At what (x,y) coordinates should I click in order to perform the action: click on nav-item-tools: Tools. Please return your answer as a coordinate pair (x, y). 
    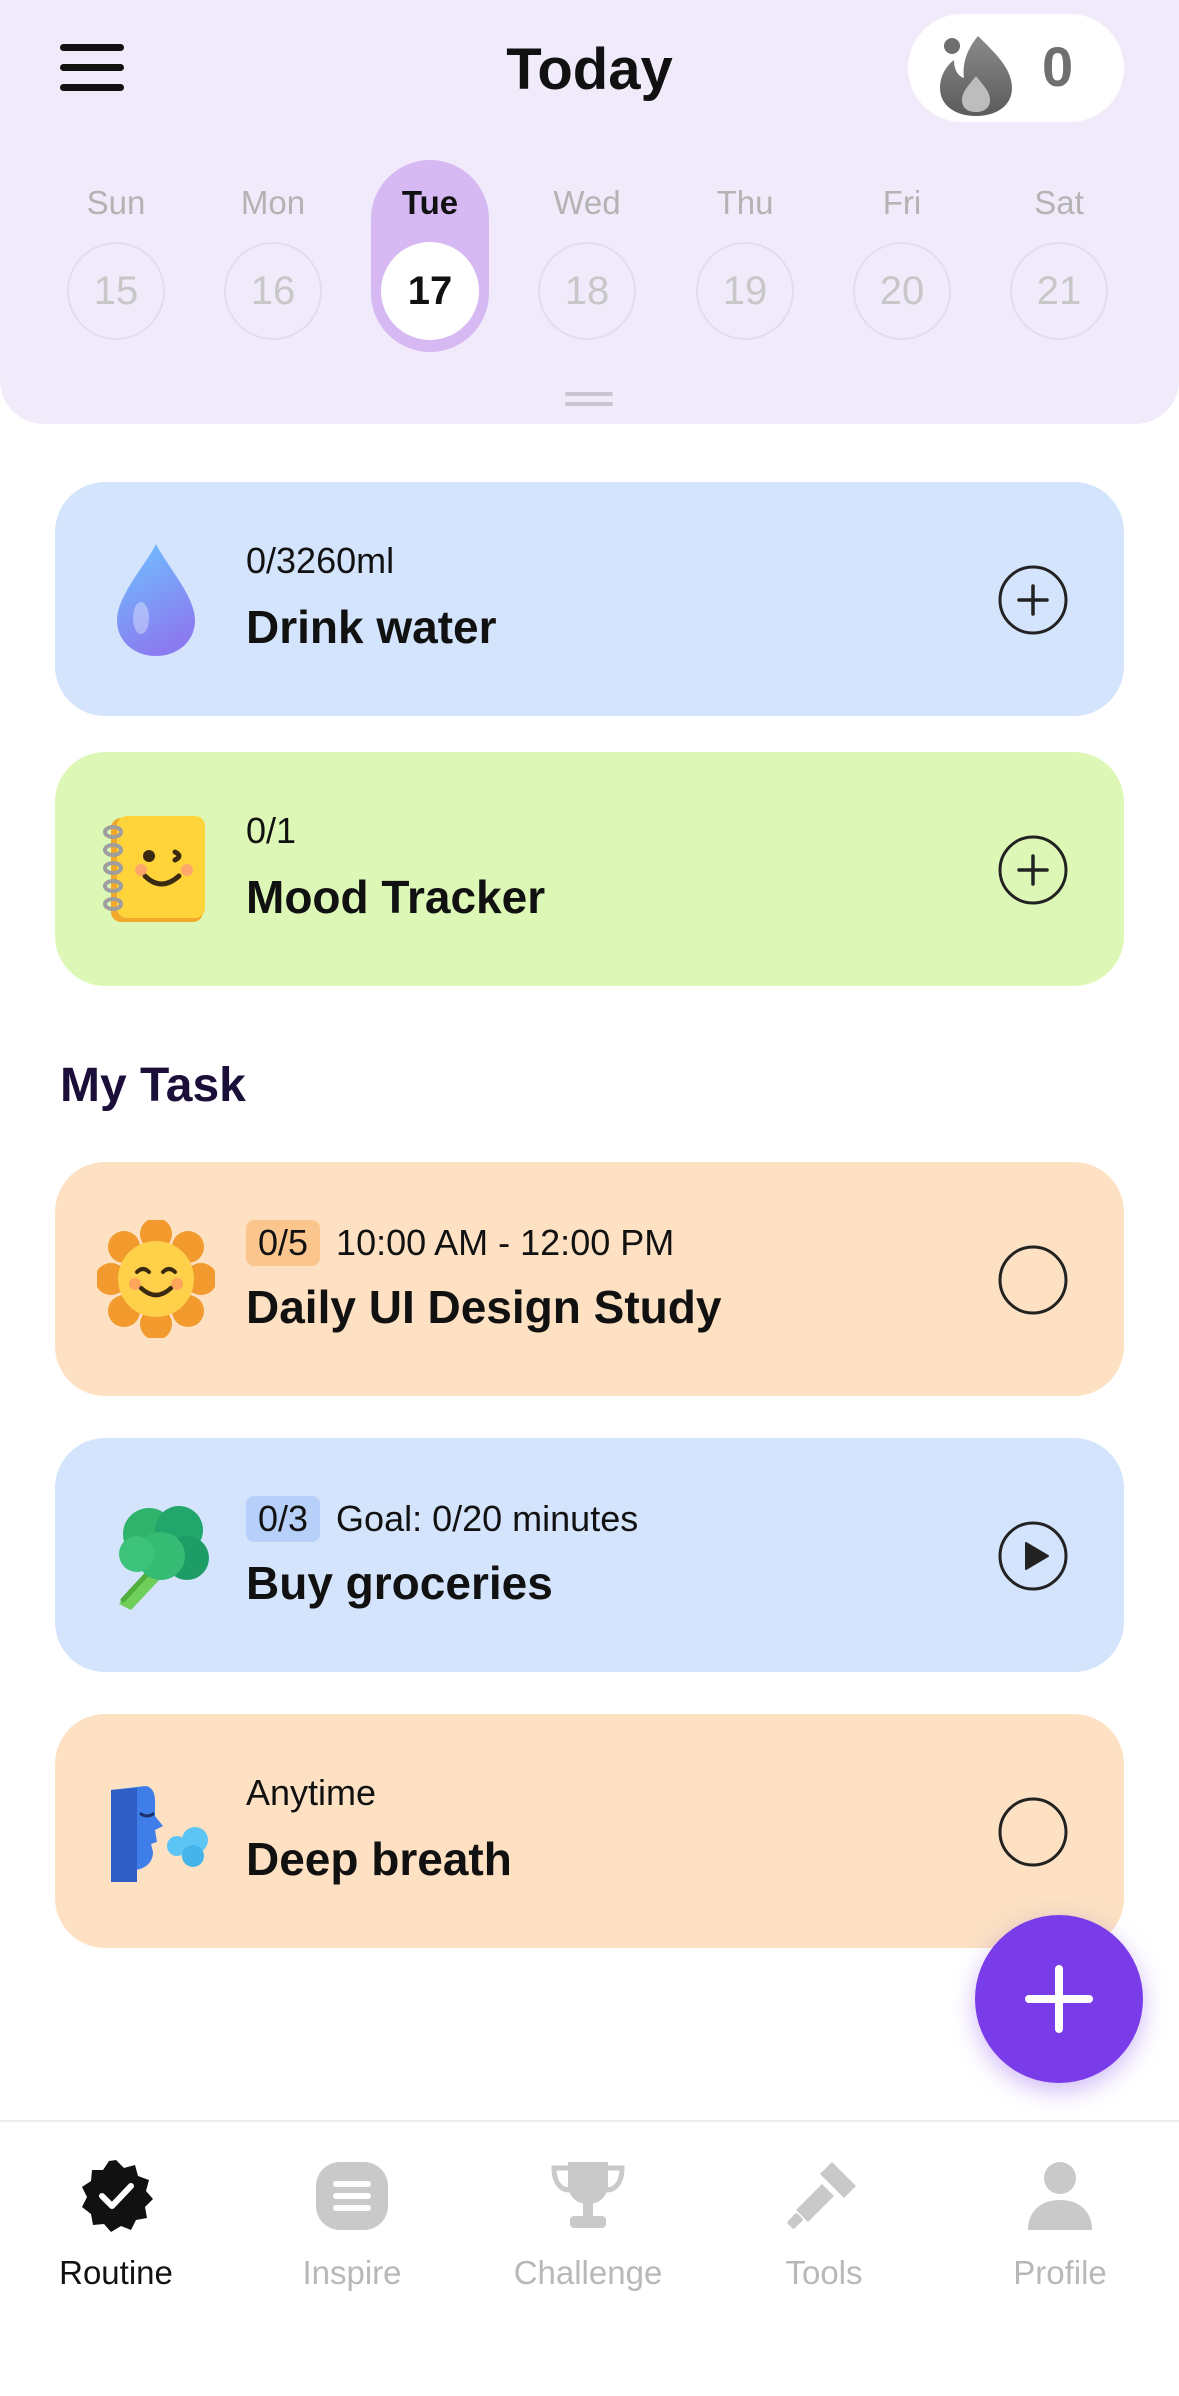
    Looking at the image, I should click on (824, 2224).